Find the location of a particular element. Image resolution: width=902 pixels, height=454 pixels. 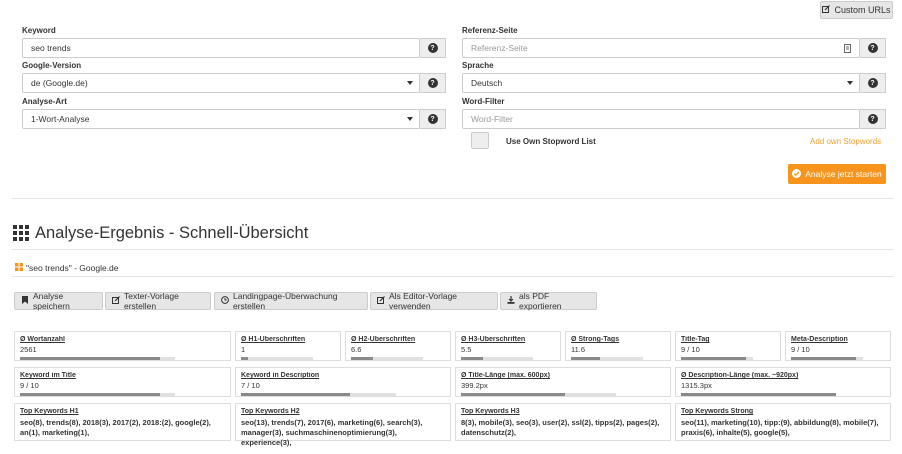

analysis-type-label: Analyse-Art is located at coordinates (44, 101).